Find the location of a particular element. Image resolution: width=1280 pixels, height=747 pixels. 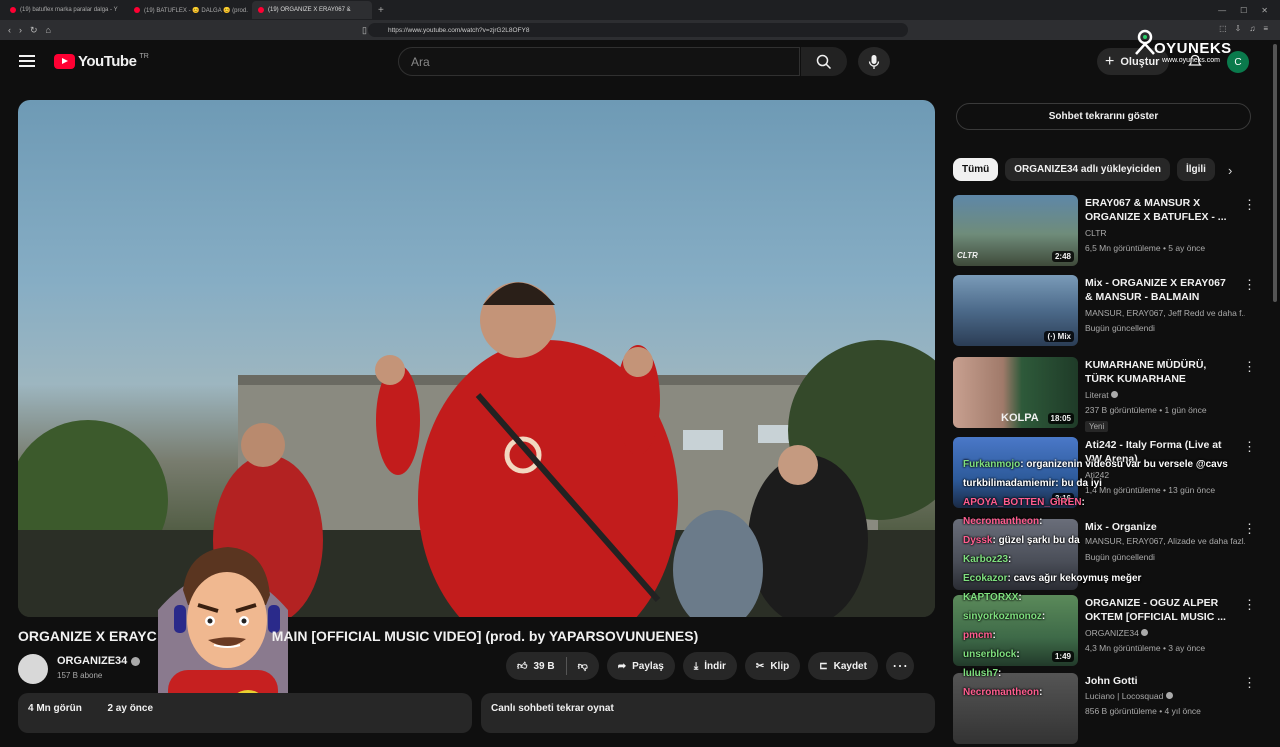

chip-all: Tümü is located at coordinates (976, 169).